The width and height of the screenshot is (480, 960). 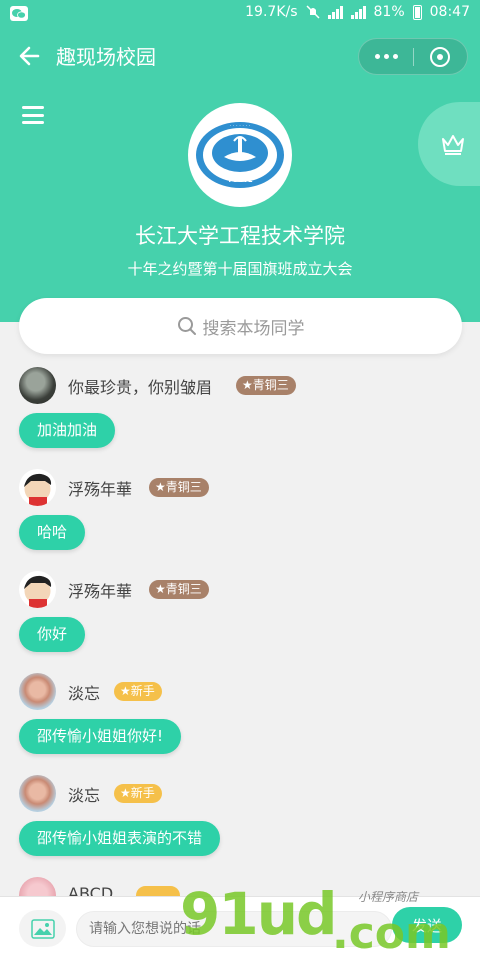 I want to click on ranking-crown-button, so click(x=449, y=144).